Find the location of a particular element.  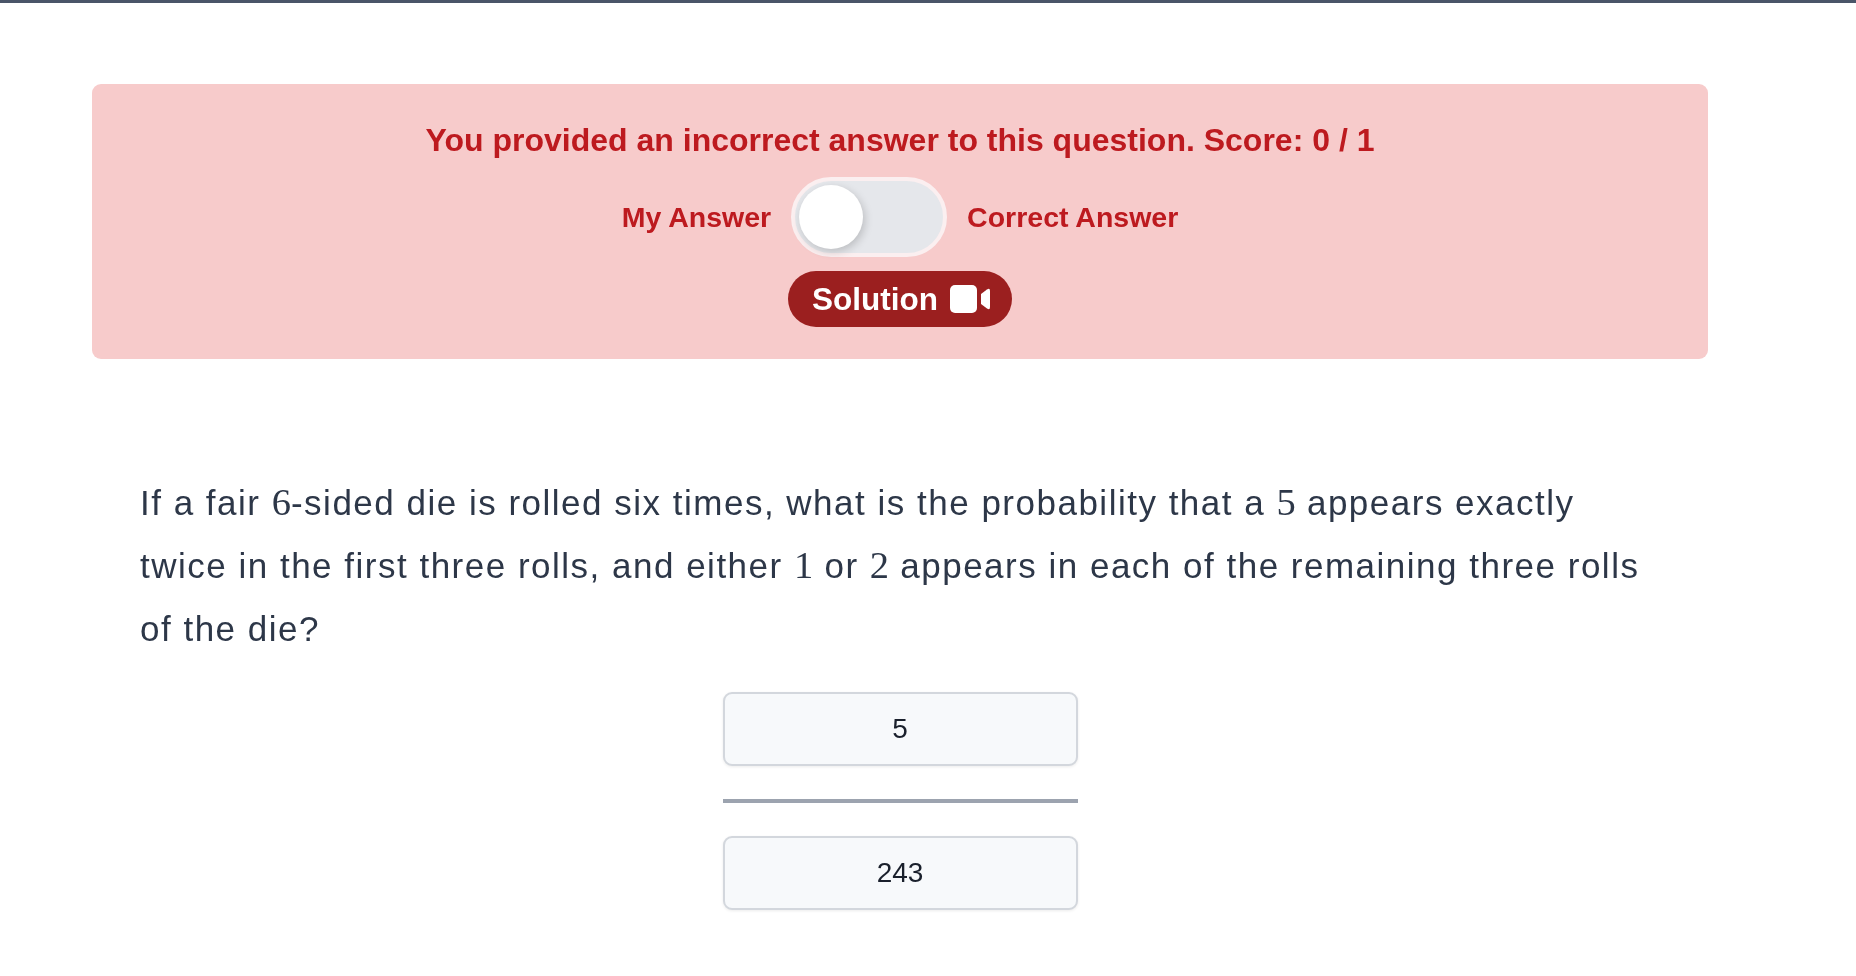

my-answer-label: My Answer is located at coordinates (696, 217).